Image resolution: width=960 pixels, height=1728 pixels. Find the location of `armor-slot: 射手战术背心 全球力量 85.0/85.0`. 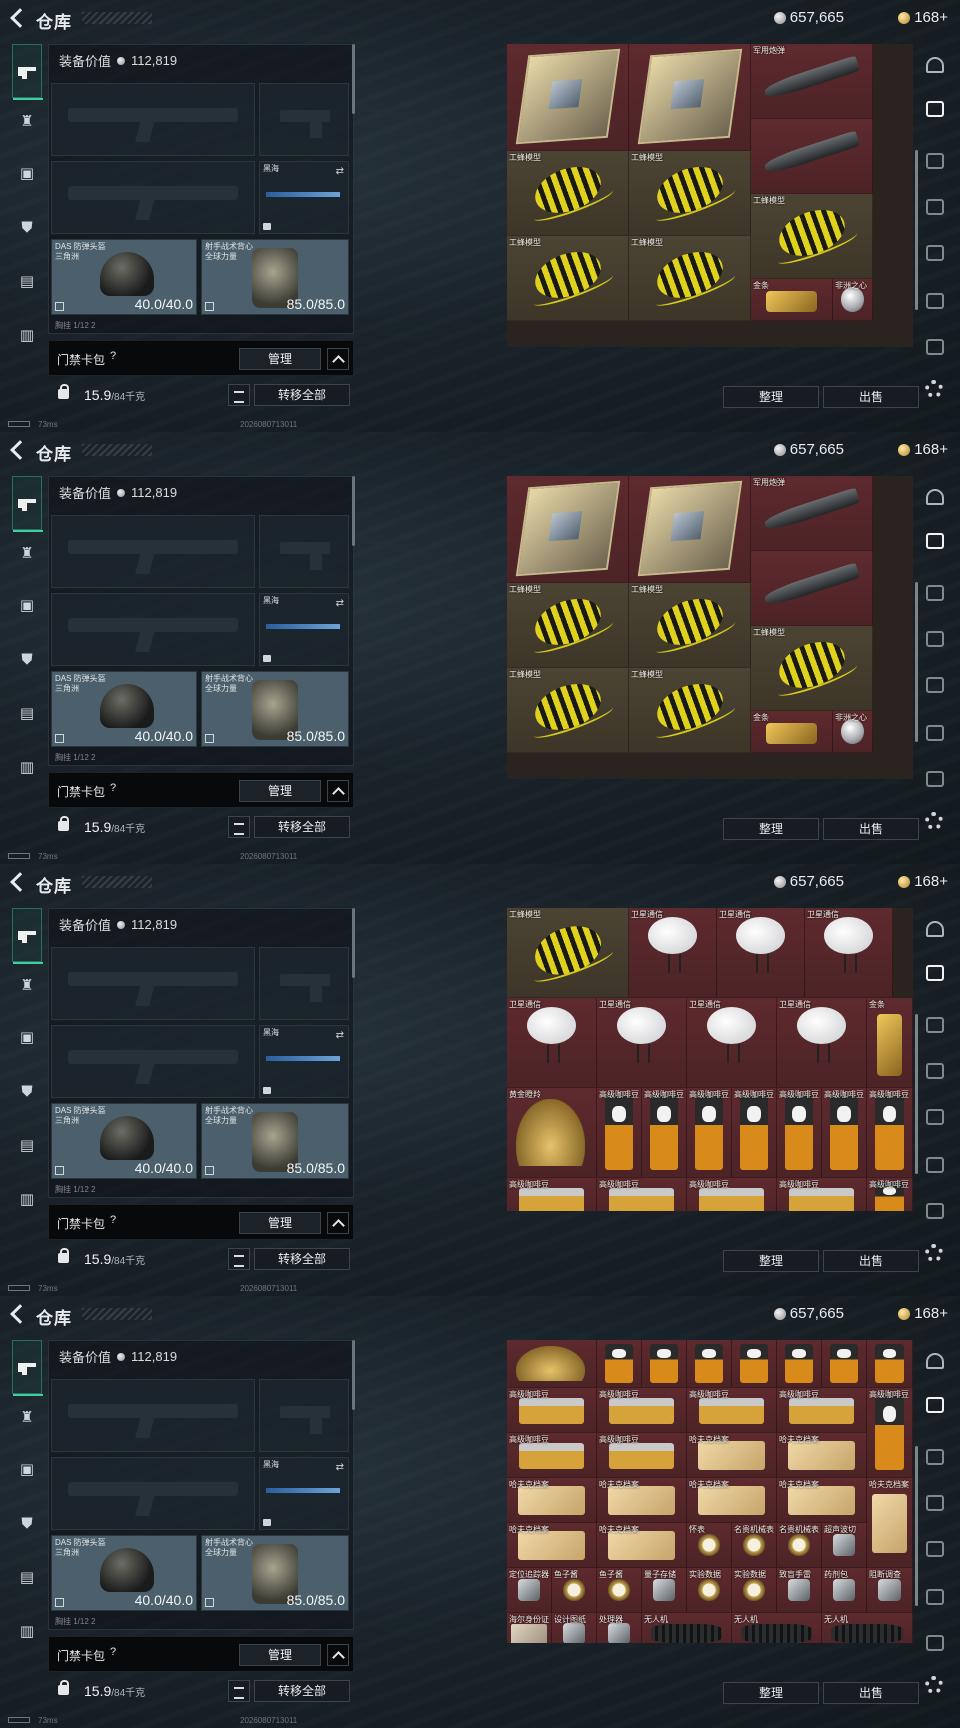

armor-slot: 射手战术背心 全球力量 85.0/85.0 is located at coordinates (275, 1141).